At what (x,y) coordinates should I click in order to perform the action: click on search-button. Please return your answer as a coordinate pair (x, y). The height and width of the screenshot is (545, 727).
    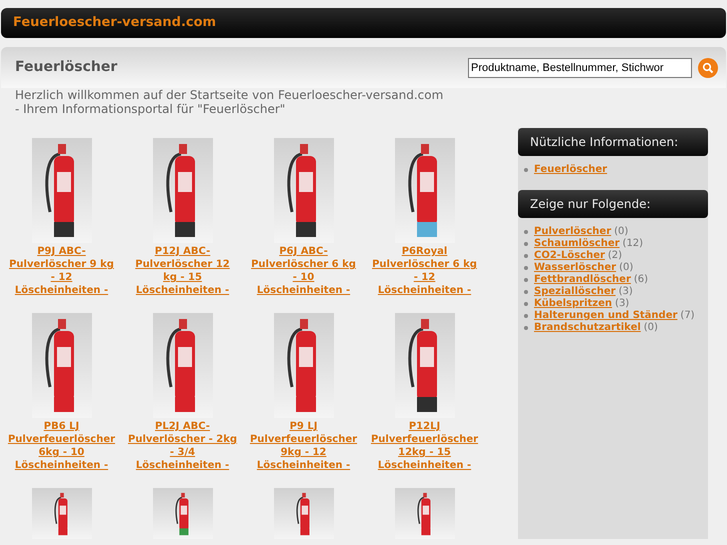
    Looking at the image, I should click on (708, 68).